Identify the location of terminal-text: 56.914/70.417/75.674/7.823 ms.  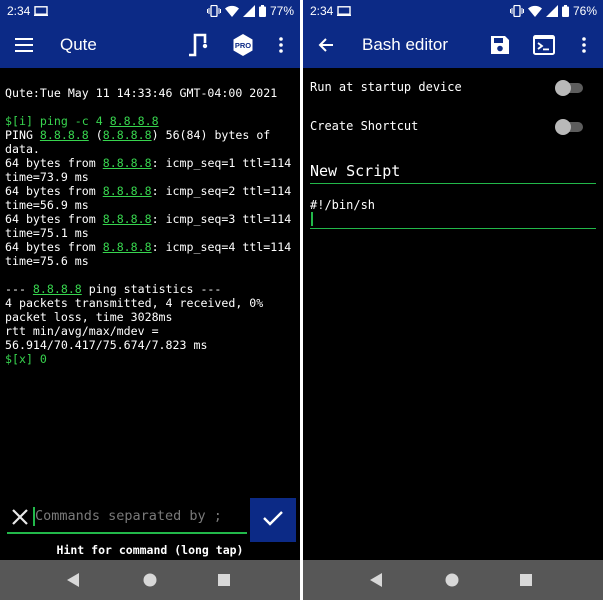
(106, 345).